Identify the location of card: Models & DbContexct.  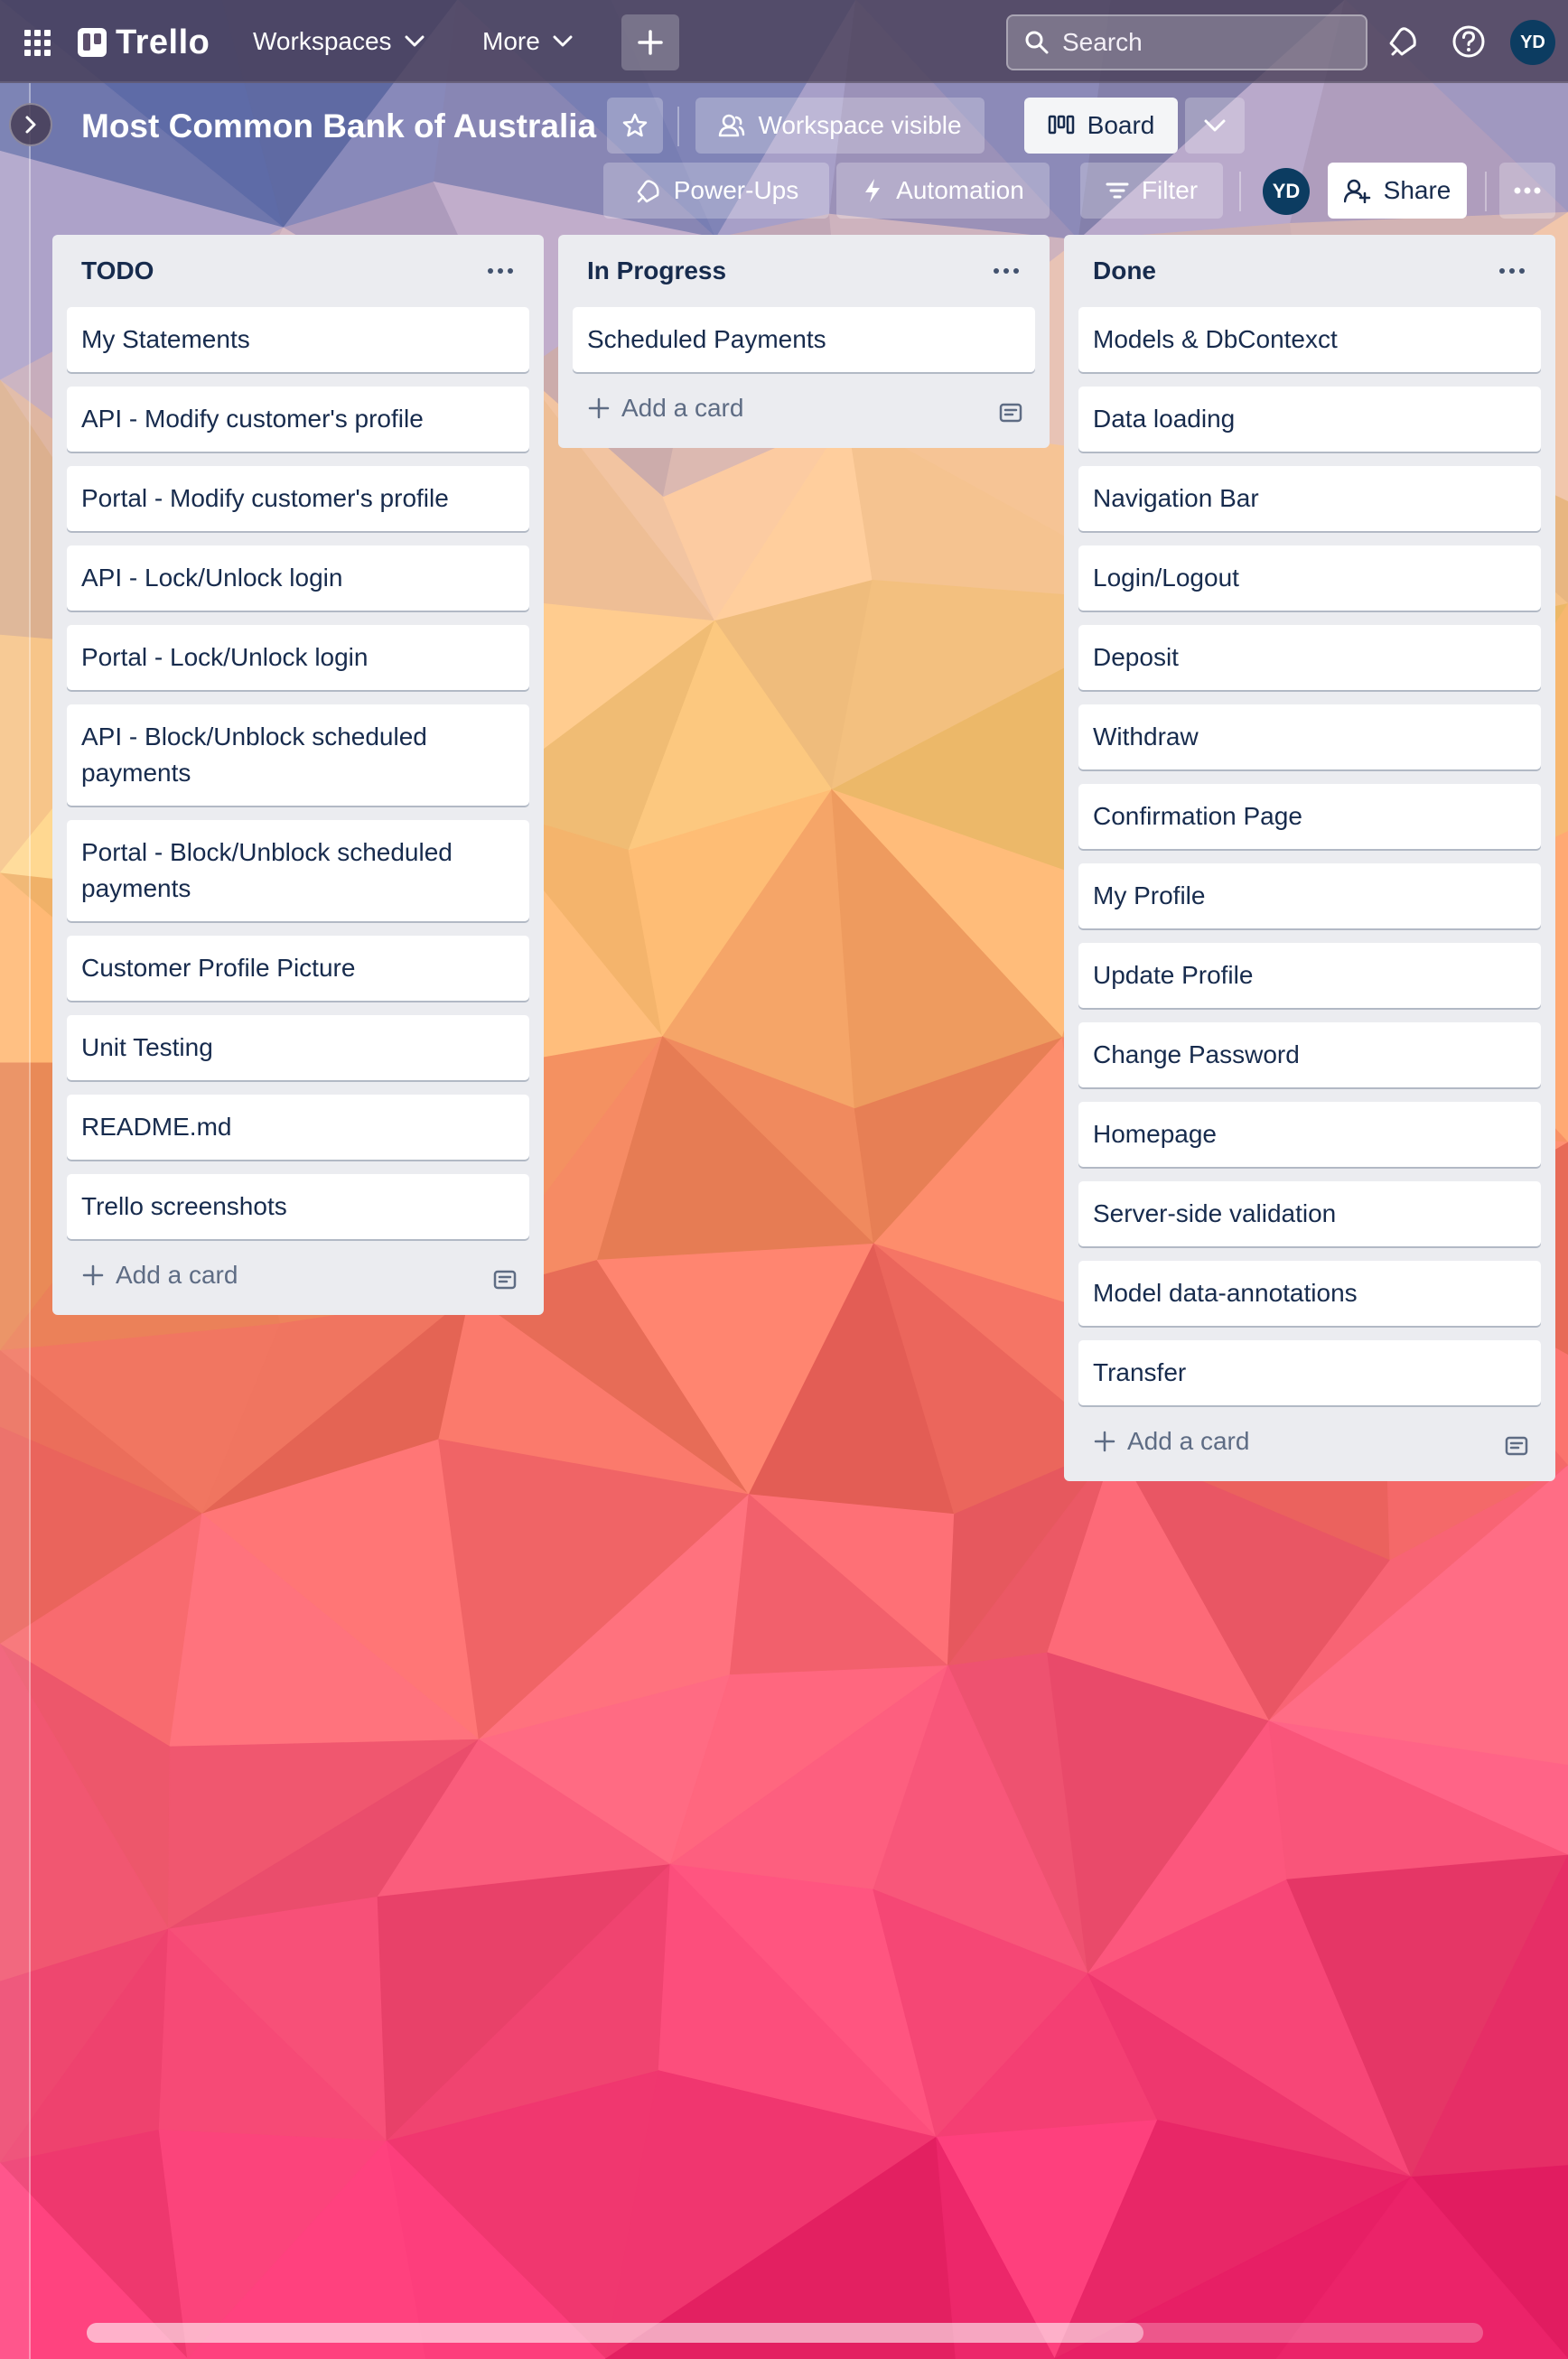
(1309, 339).